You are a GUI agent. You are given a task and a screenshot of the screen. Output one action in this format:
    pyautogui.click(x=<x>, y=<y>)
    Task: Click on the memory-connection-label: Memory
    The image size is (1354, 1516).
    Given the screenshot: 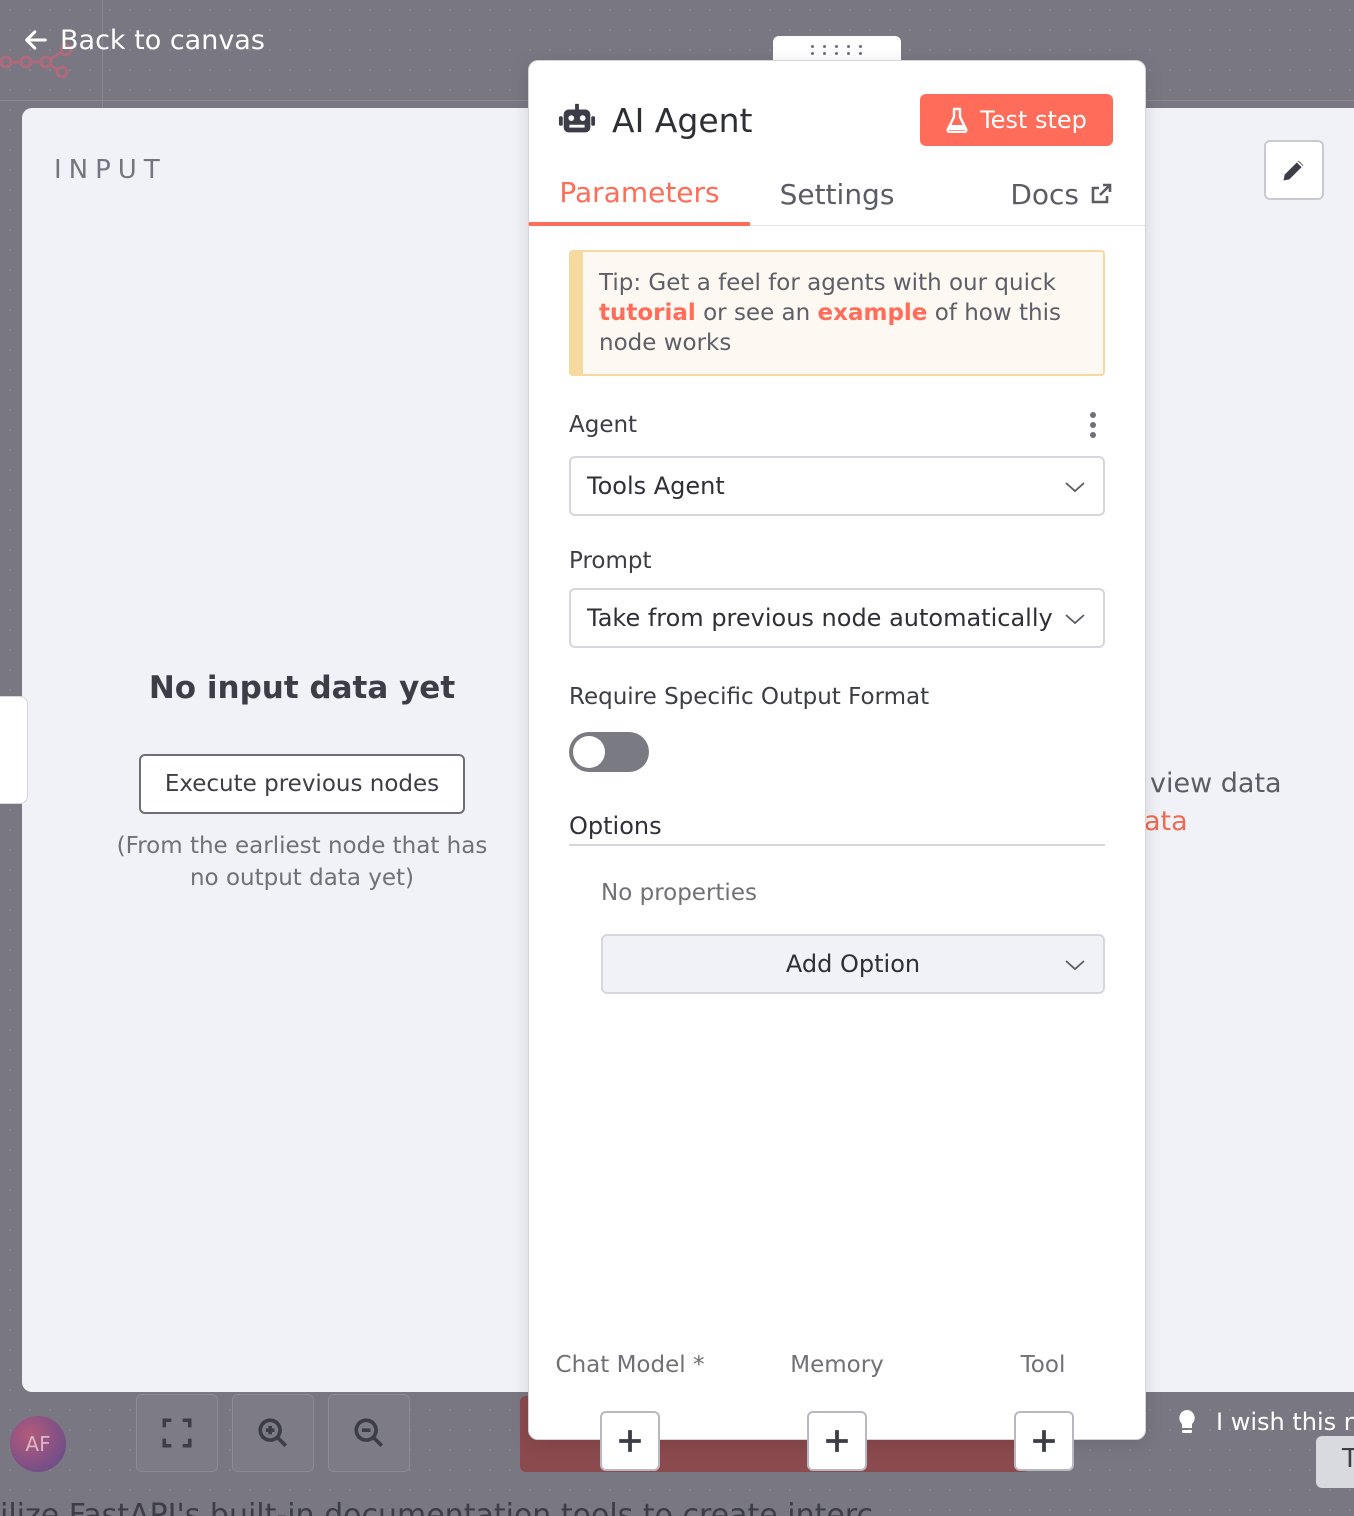 What is the action you would take?
    pyautogui.click(x=837, y=1365)
    